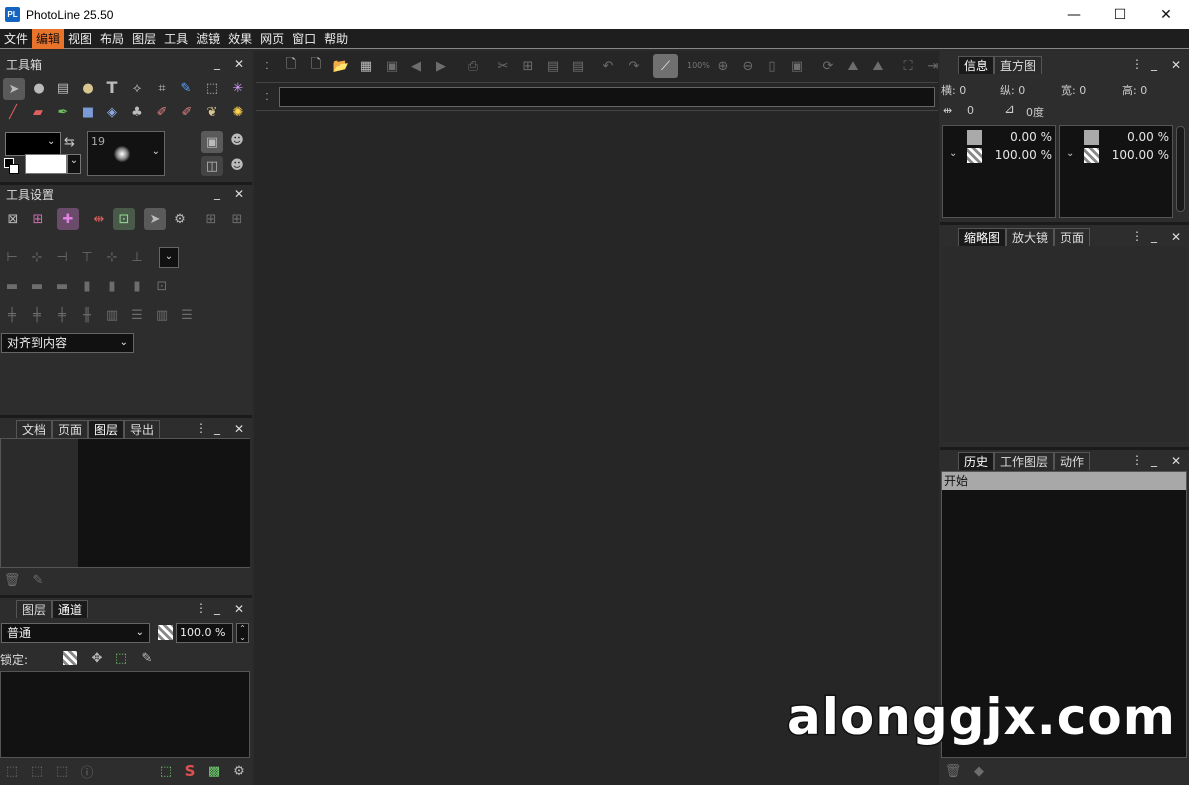  I want to click on magic-wand-icon: ✳, so click(238, 88).